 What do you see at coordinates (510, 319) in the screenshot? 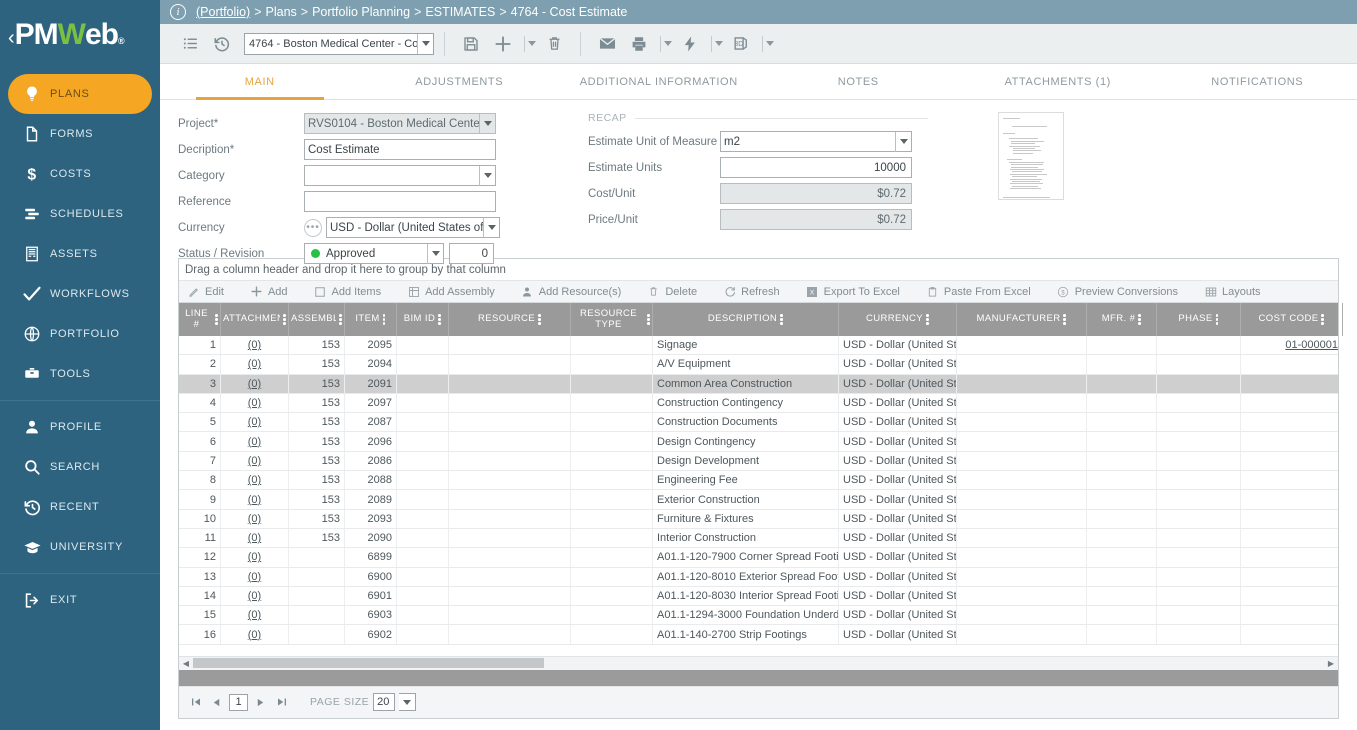
I see `column-header-resource: RESOURCE` at bounding box center [510, 319].